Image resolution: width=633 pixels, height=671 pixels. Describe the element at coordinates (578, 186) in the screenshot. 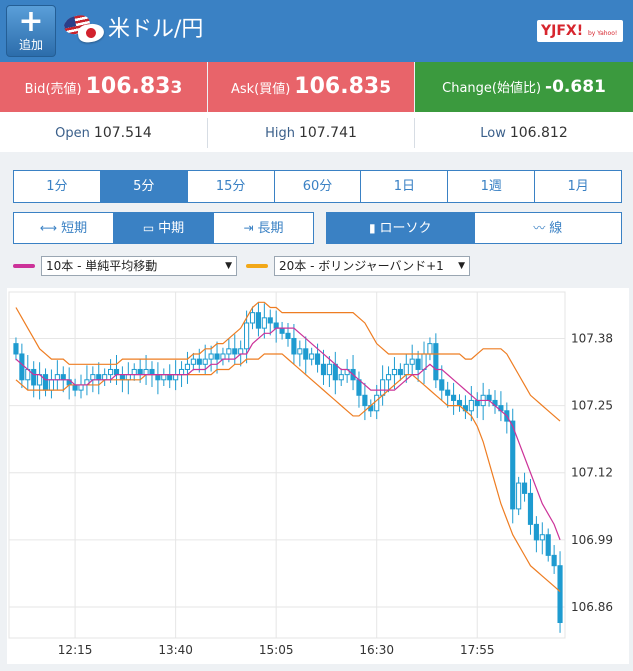

I see `tab-1month: 1月` at that location.